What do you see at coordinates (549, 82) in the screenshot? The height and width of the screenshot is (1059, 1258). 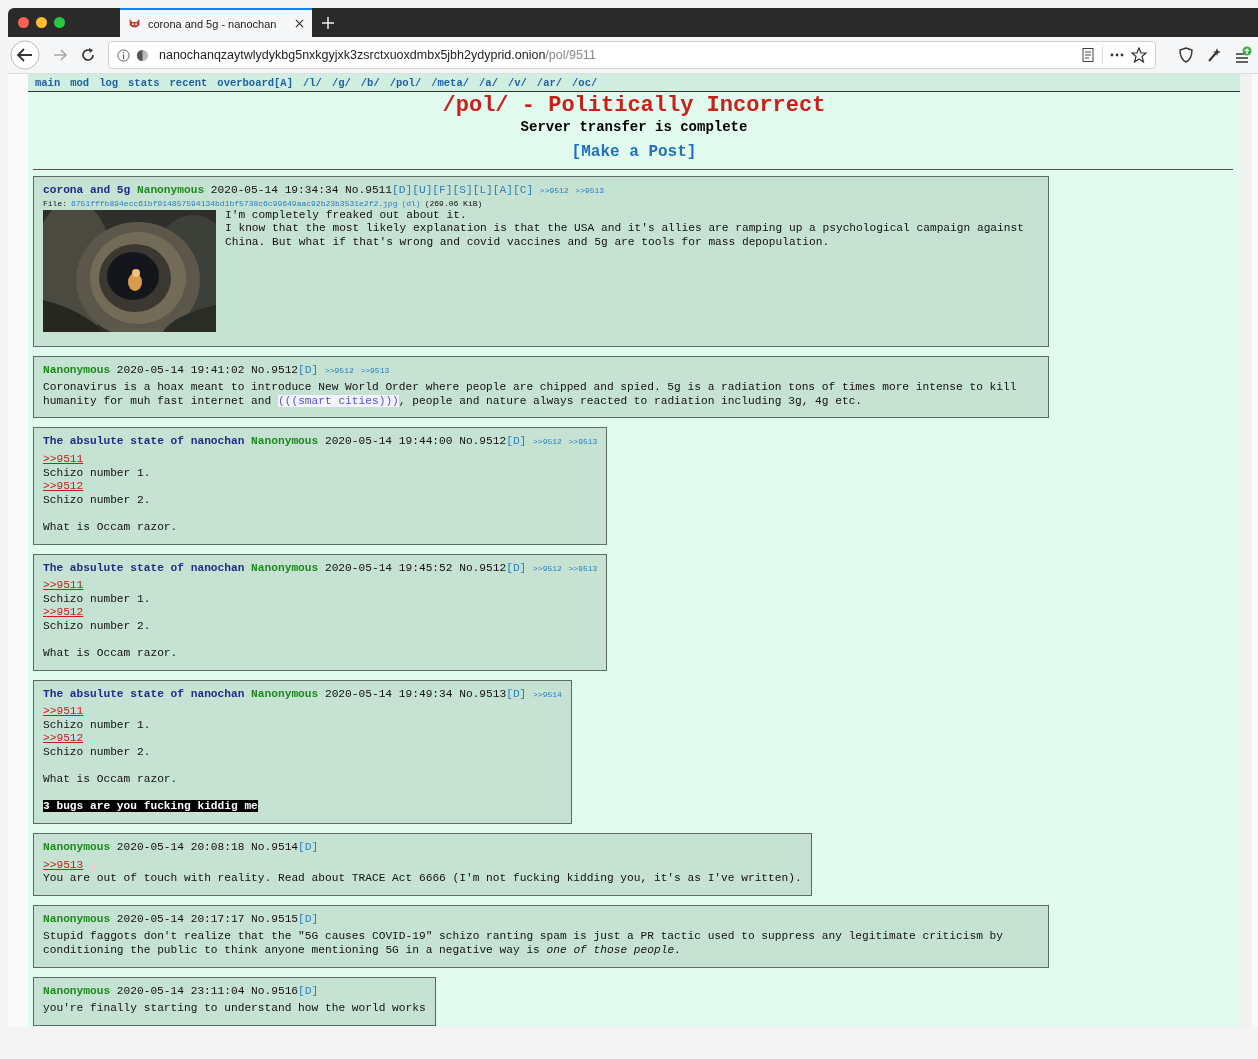 I see `nav-link: /ar/` at bounding box center [549, 82].